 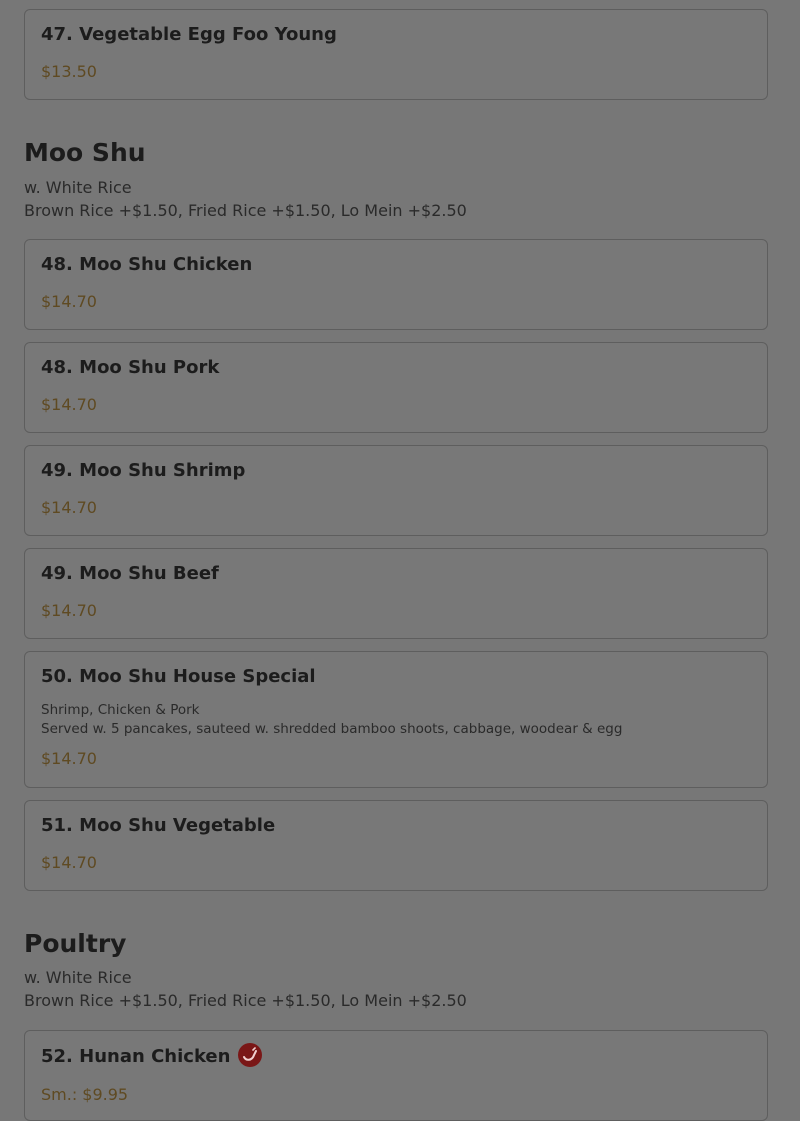 What do you see at coordinates (143, 470) in the screenshot?
I see `menu-item-title: 49. Moo Shu Shrimp` at bounding box center [143, 470].